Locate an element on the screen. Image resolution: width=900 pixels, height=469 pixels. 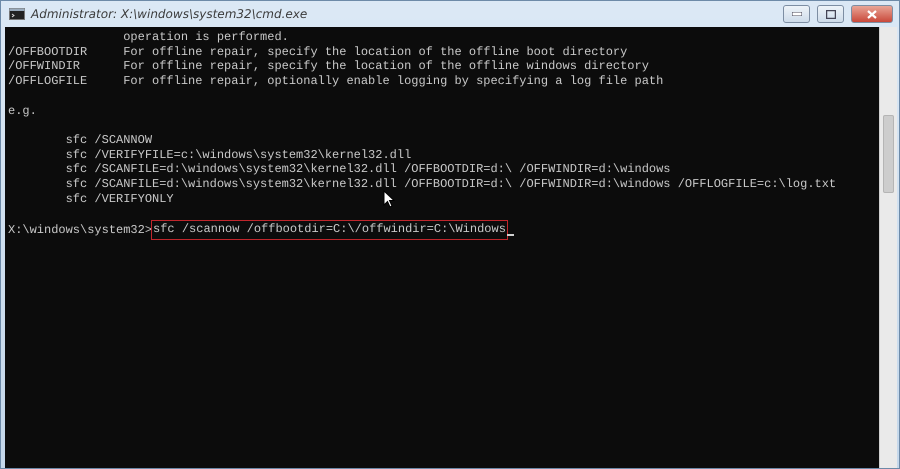
close-button is located at coordinates (872, 14).